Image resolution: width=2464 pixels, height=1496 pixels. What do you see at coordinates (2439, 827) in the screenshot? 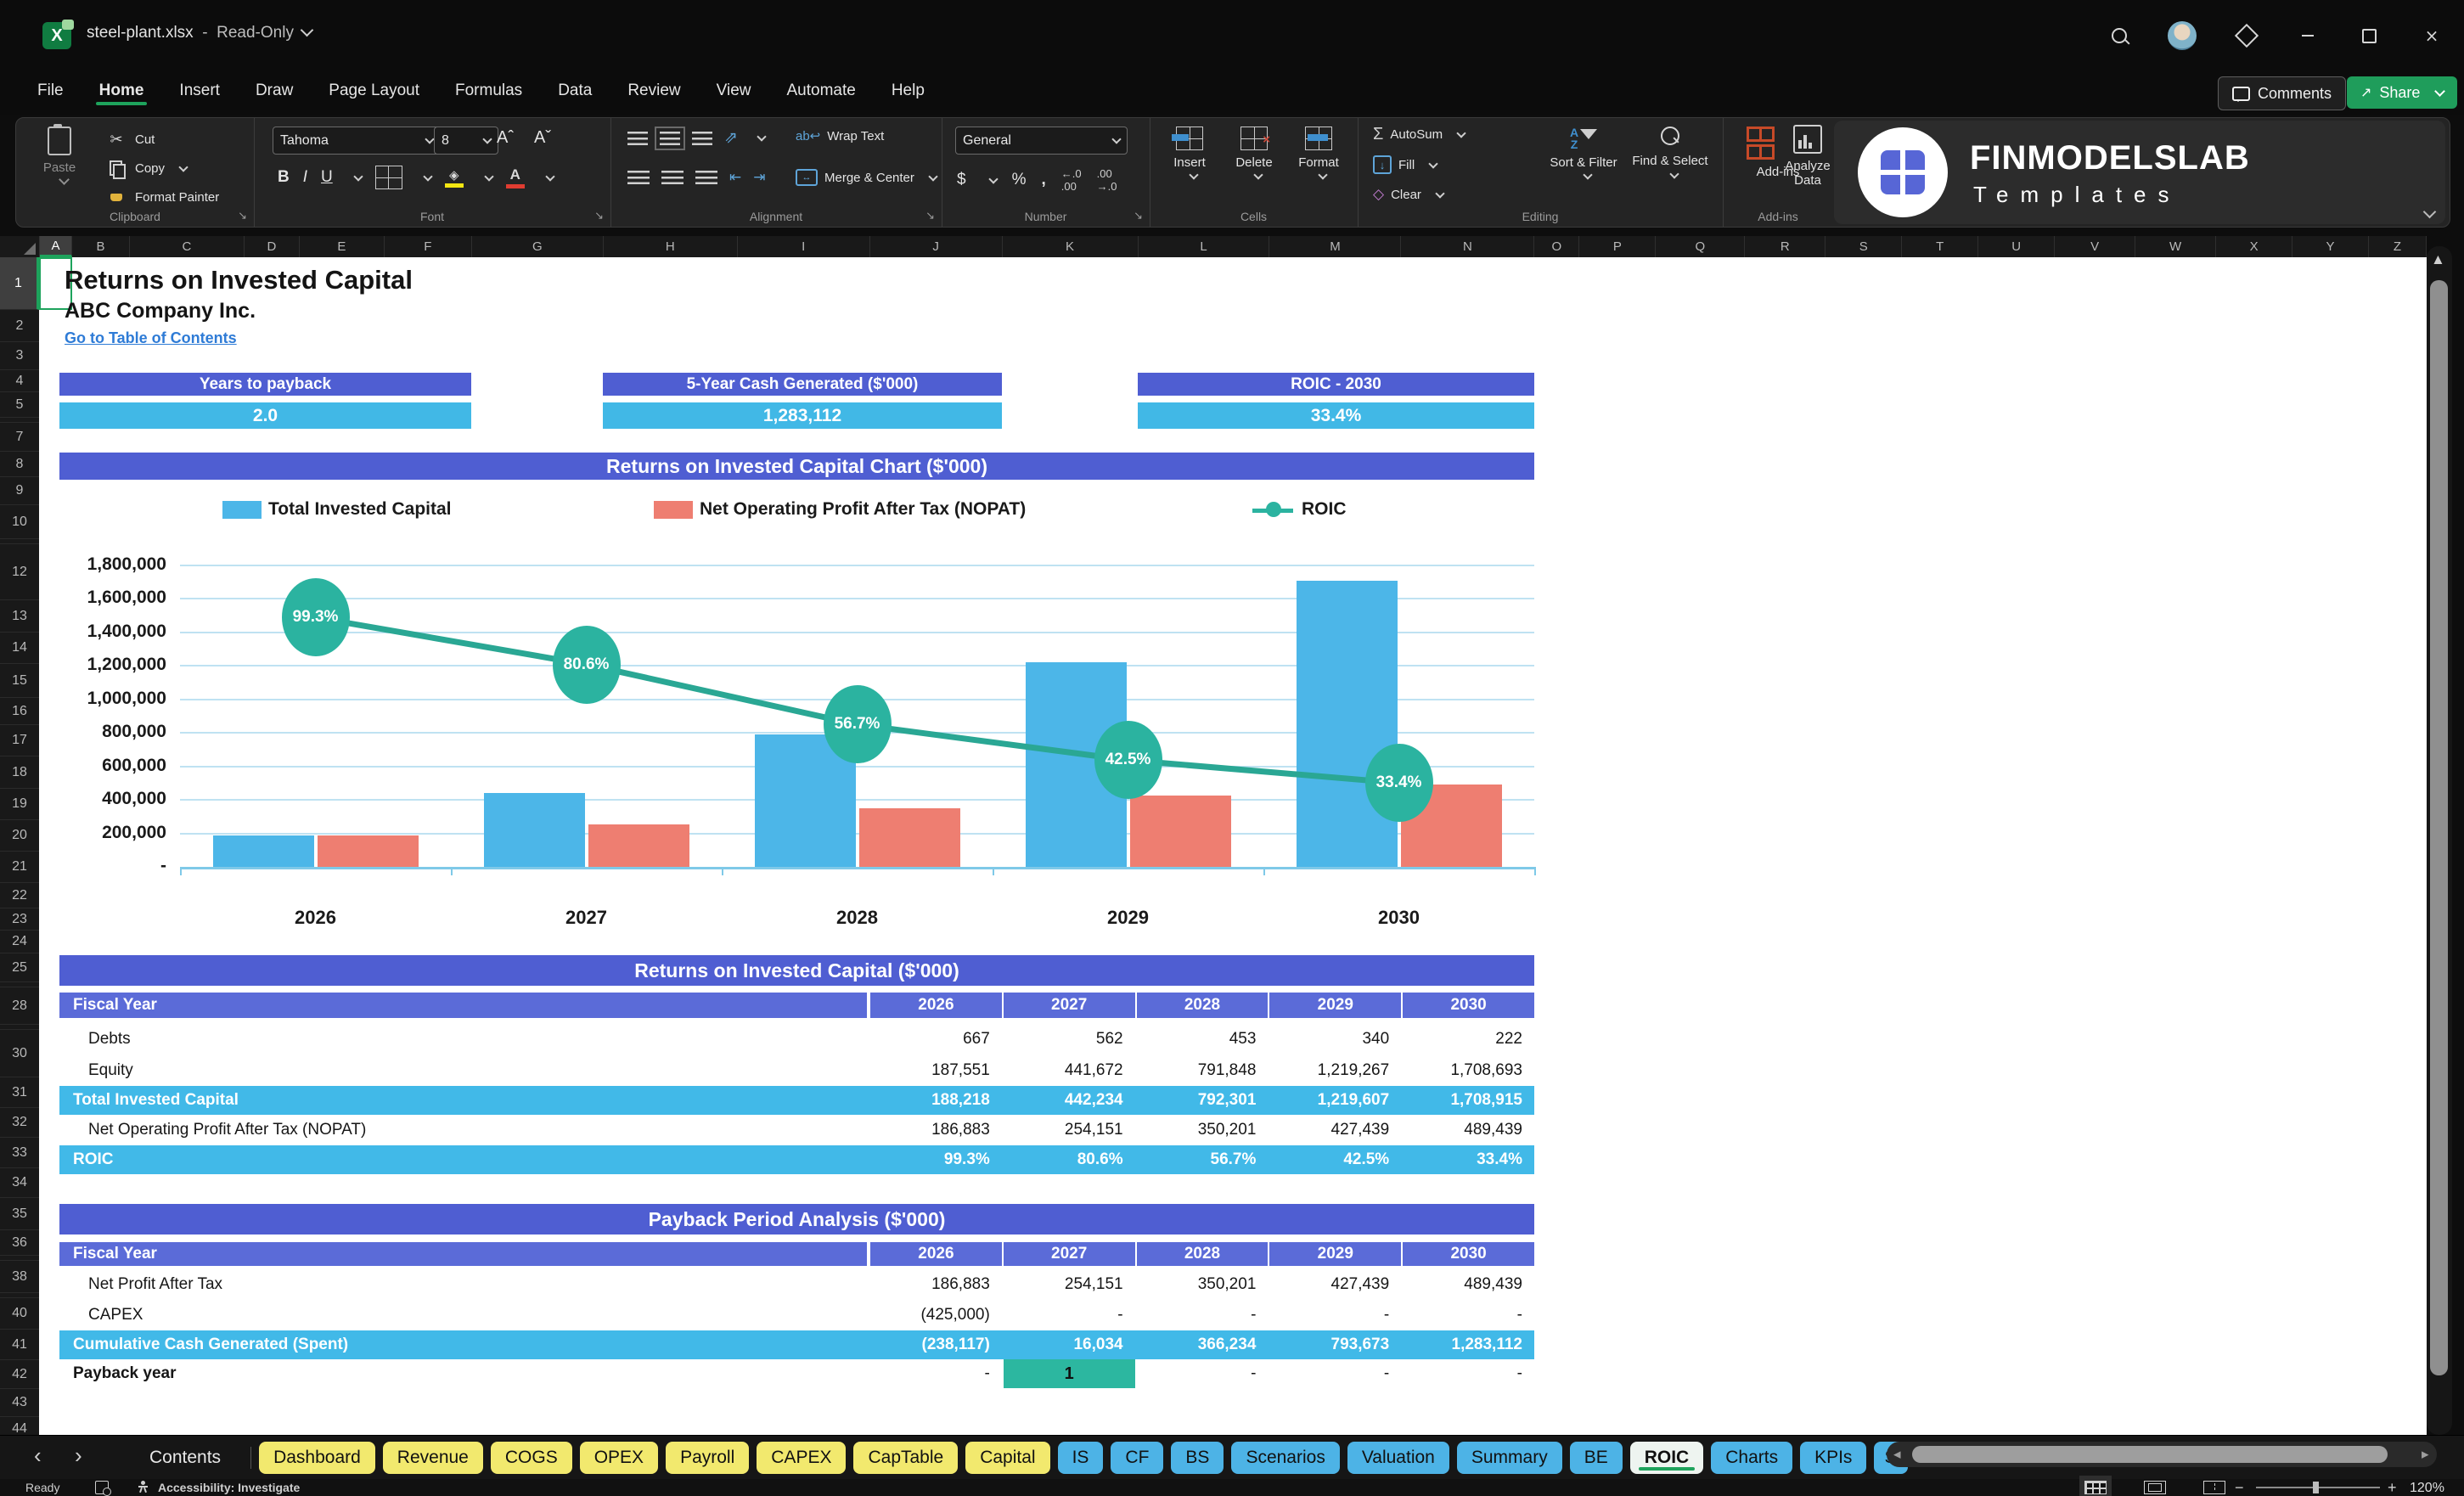
I see `vertical-scrollbar-thumb` at bounding box center [2439, 827].